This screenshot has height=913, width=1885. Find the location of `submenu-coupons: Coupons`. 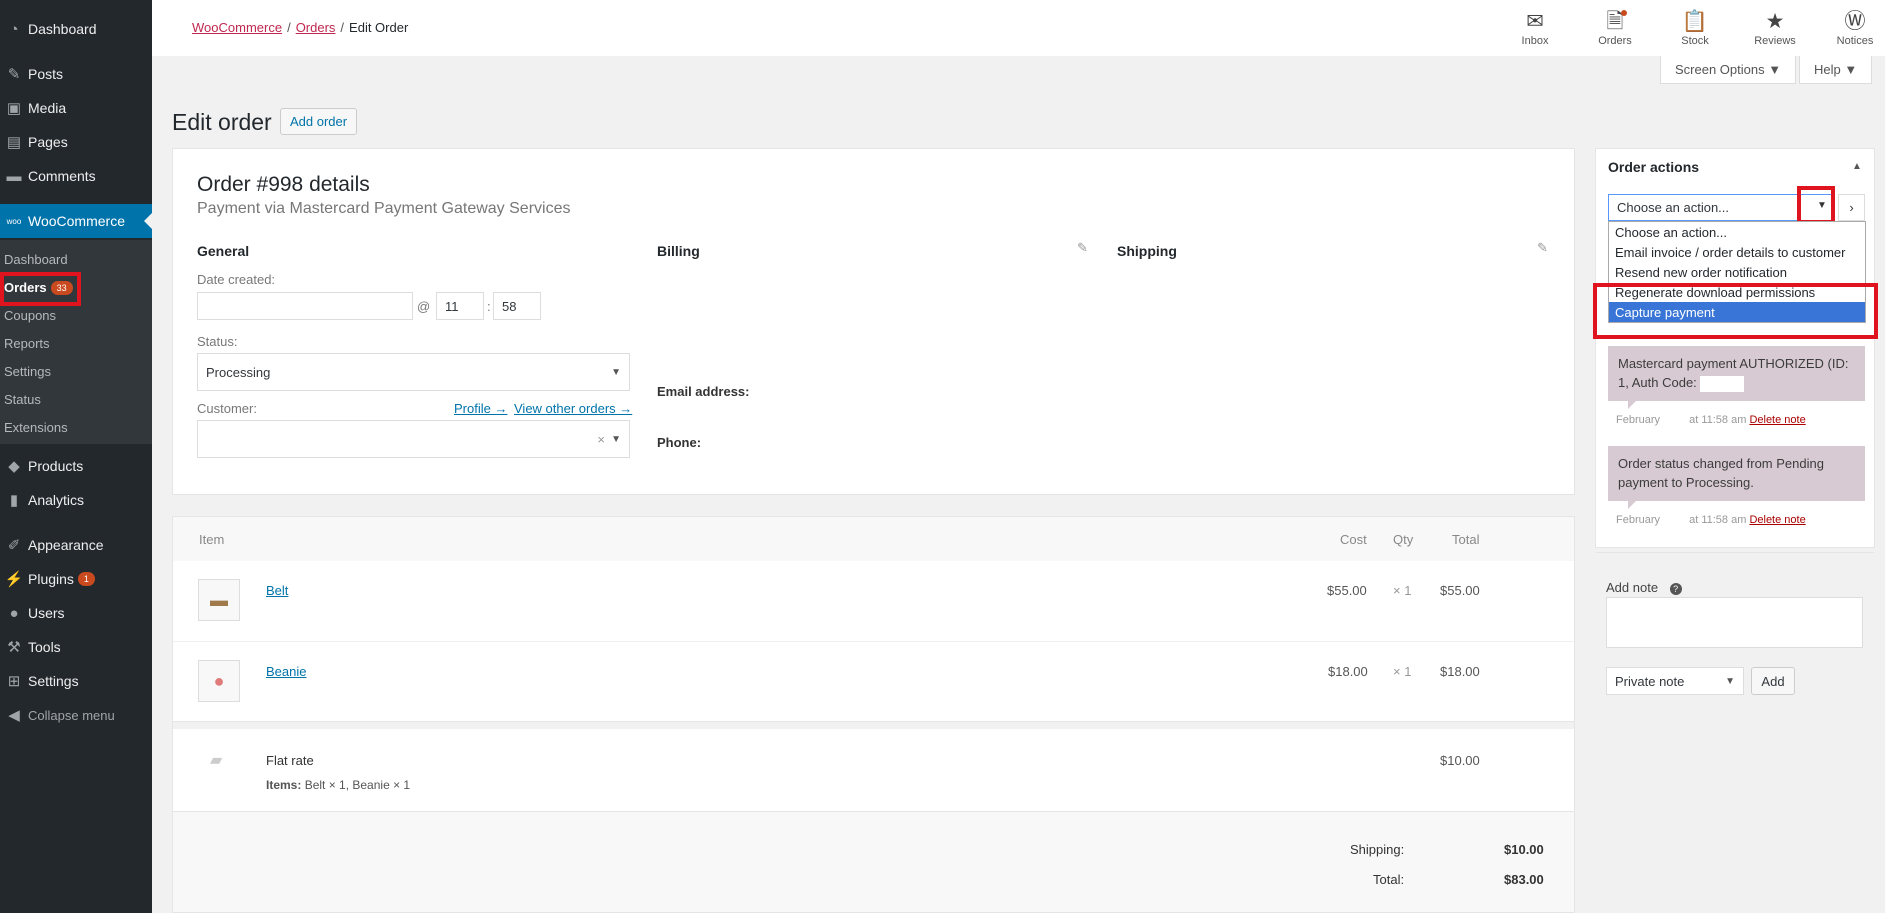

submenu-coupons: Coupons is located at coordinates (30, 315).